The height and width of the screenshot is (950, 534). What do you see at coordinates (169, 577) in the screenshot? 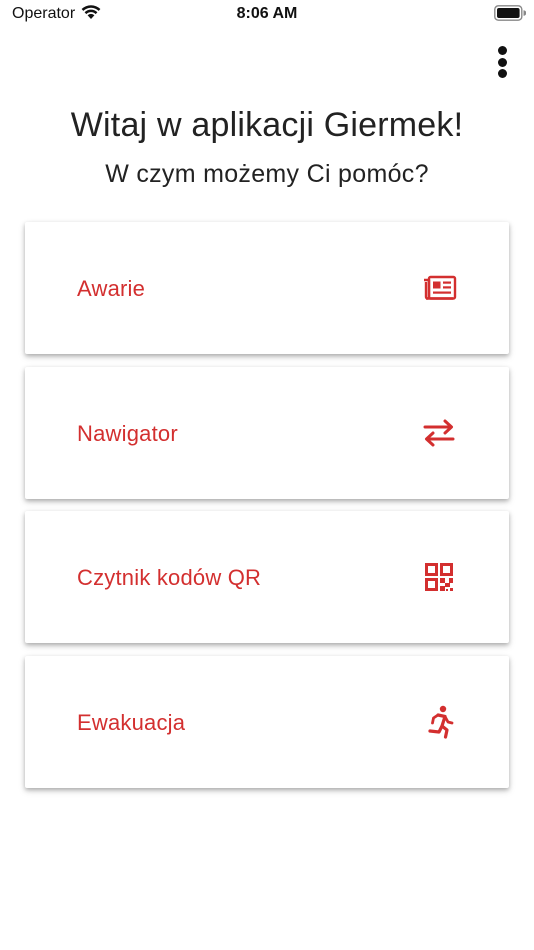
I see `card-label: Czytnik kodów QR` at bounding box center [169, 577].